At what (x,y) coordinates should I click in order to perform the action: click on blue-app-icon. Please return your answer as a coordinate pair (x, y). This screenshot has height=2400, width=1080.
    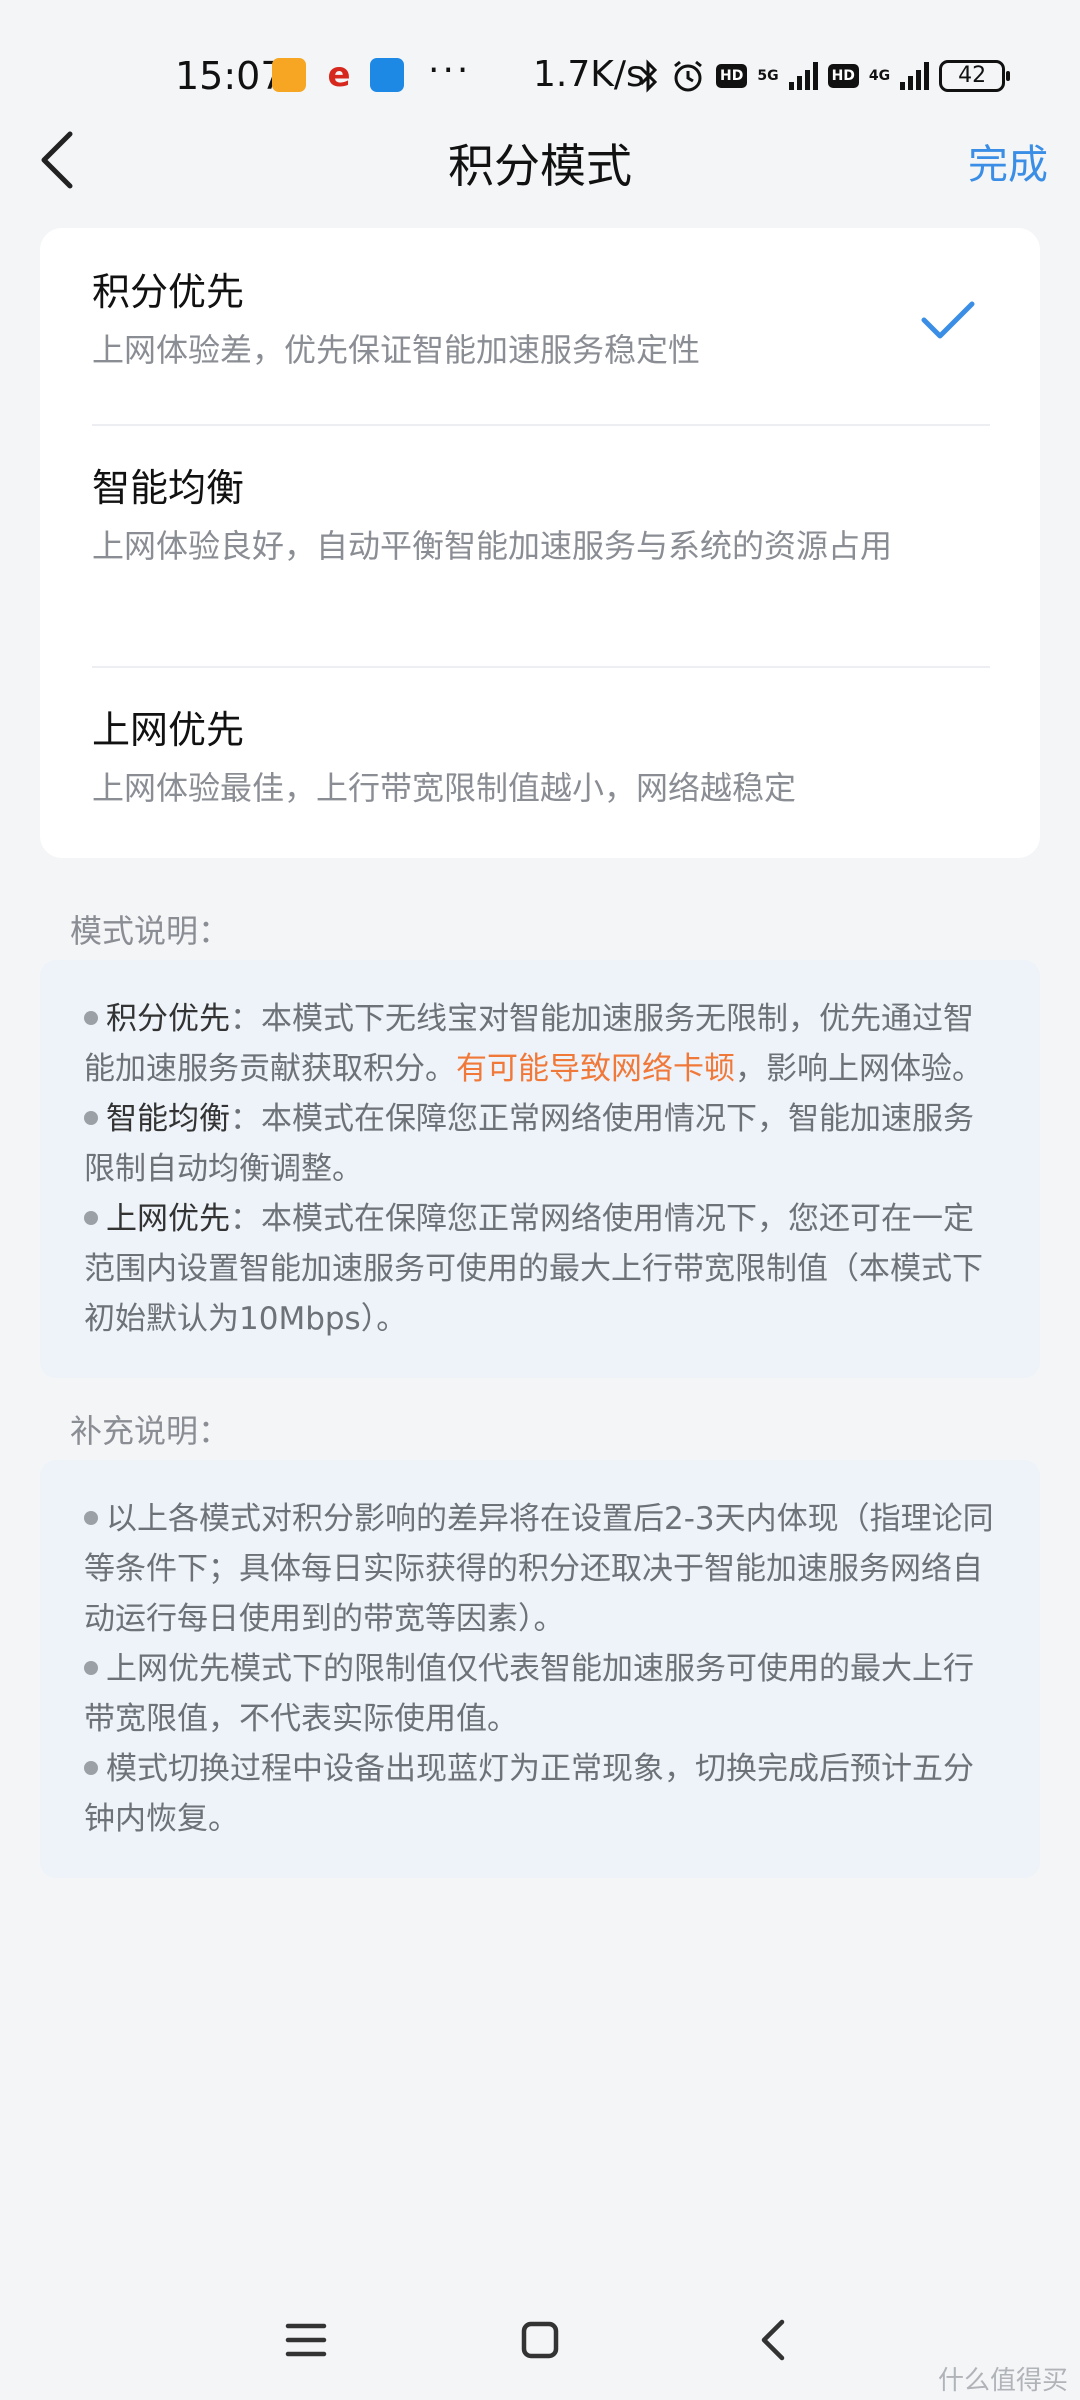
    Looking at the image, I should click on (387, 75).